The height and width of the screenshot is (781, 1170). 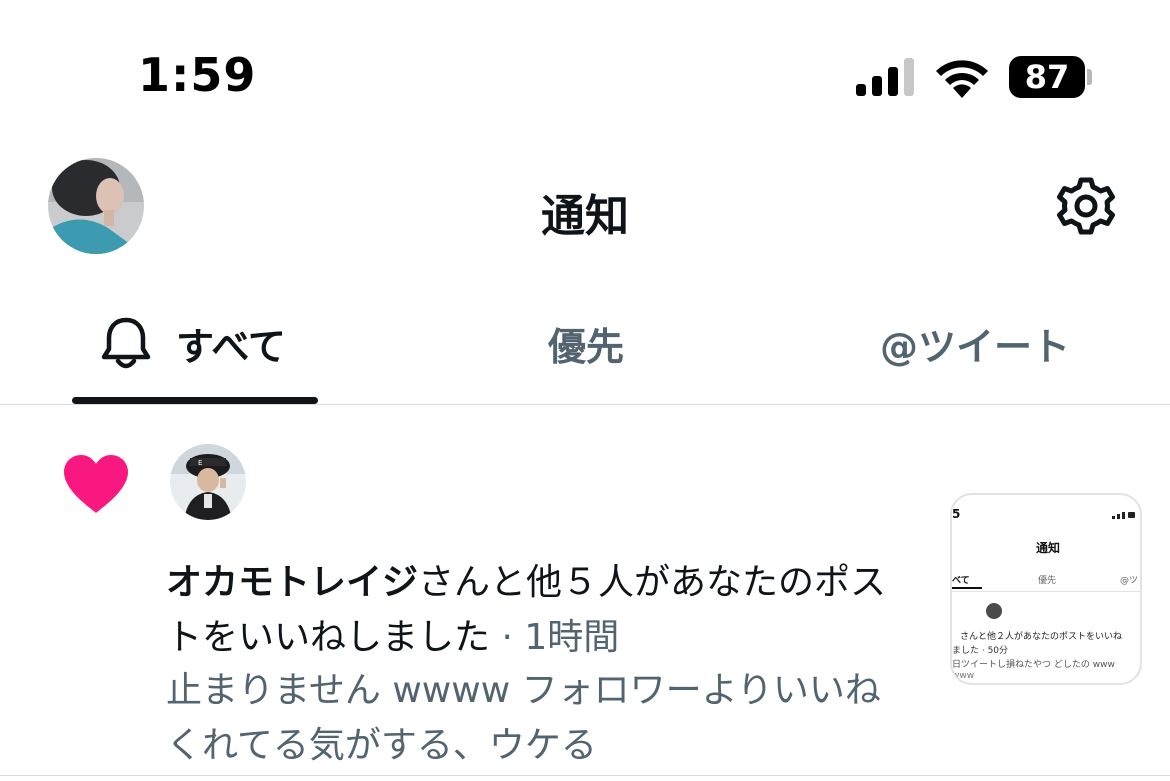 I want to click on notification-text: オカモトレイジさんと他５人があなたのポストをいいねしました · 1時間, so click(x=536, y=610).